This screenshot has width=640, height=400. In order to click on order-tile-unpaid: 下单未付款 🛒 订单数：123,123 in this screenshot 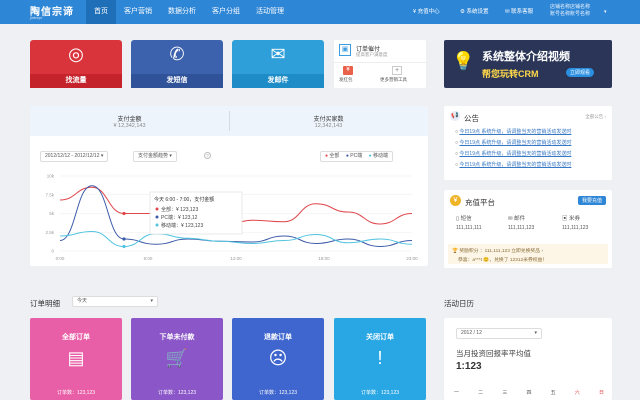, I will do `click(177, 359)`.